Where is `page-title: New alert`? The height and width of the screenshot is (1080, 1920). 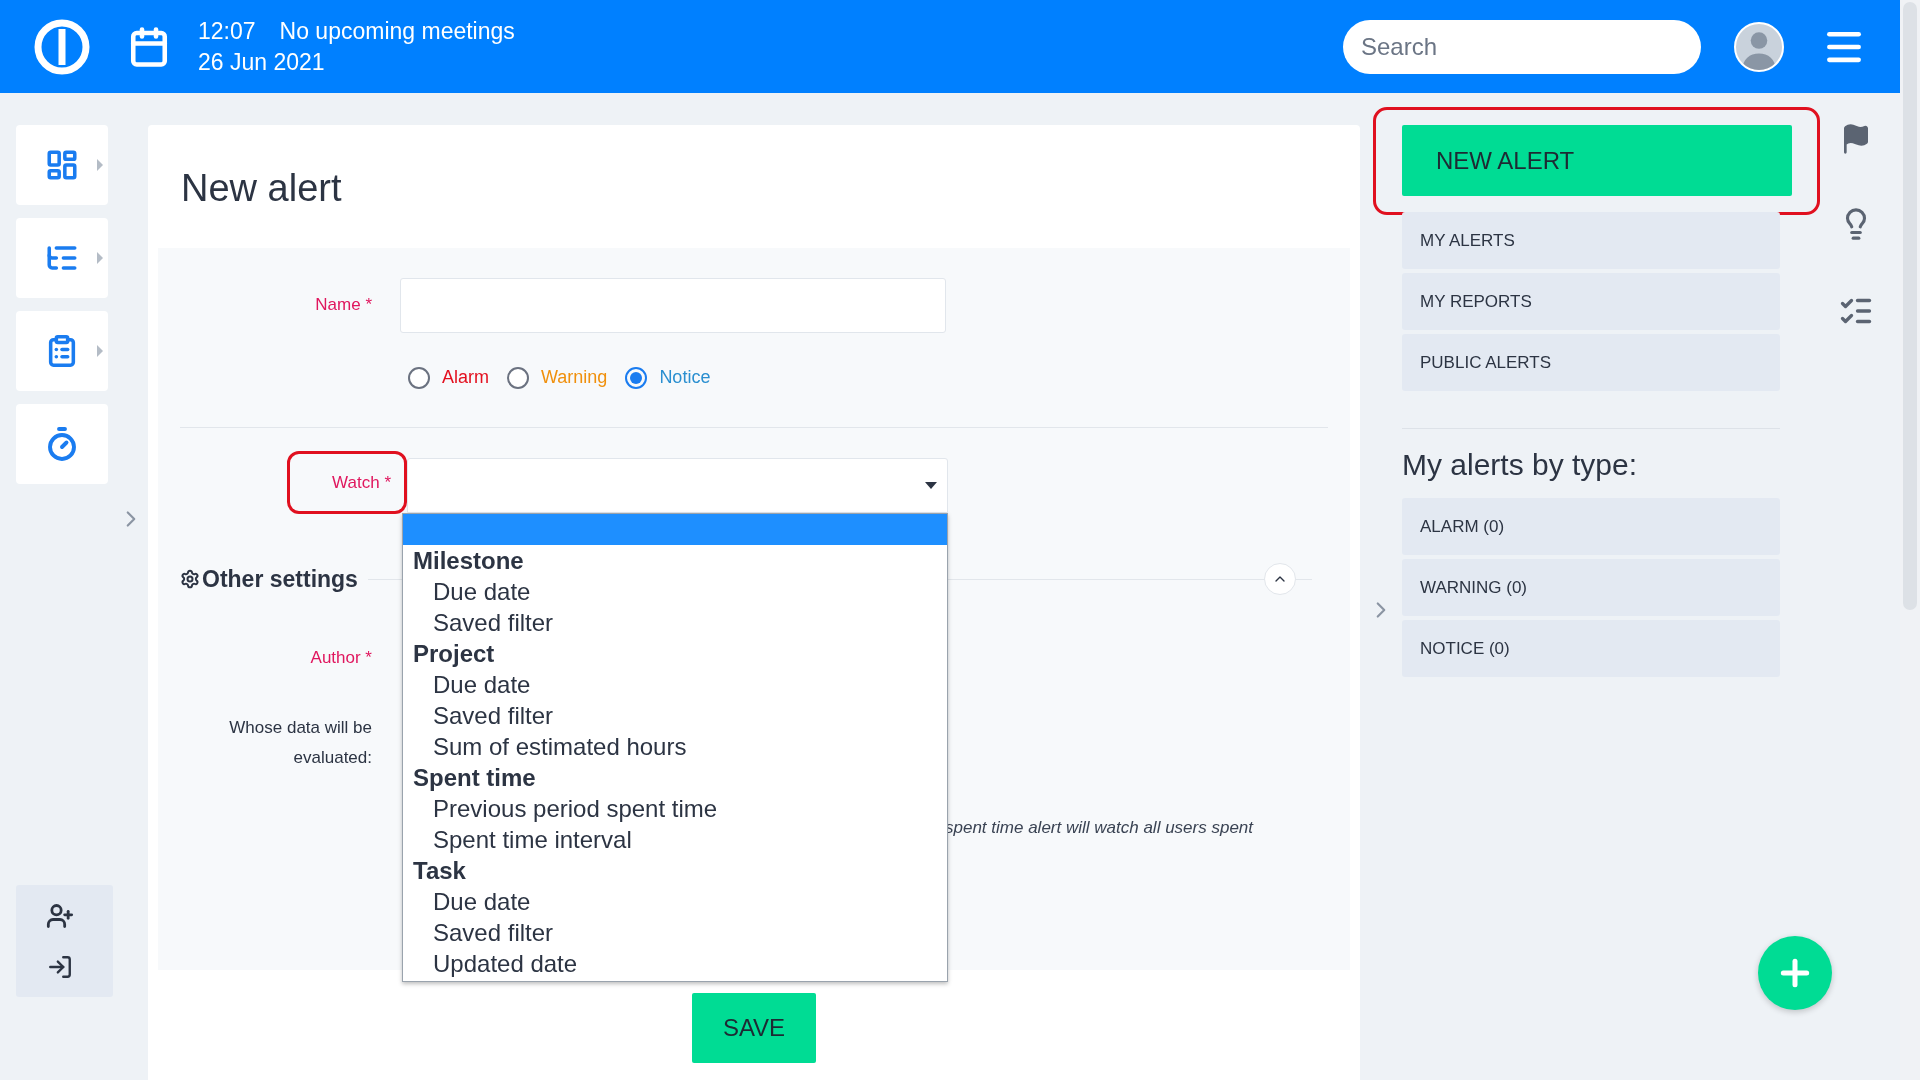
page-title: New alert is located at coordinates (262, 188).